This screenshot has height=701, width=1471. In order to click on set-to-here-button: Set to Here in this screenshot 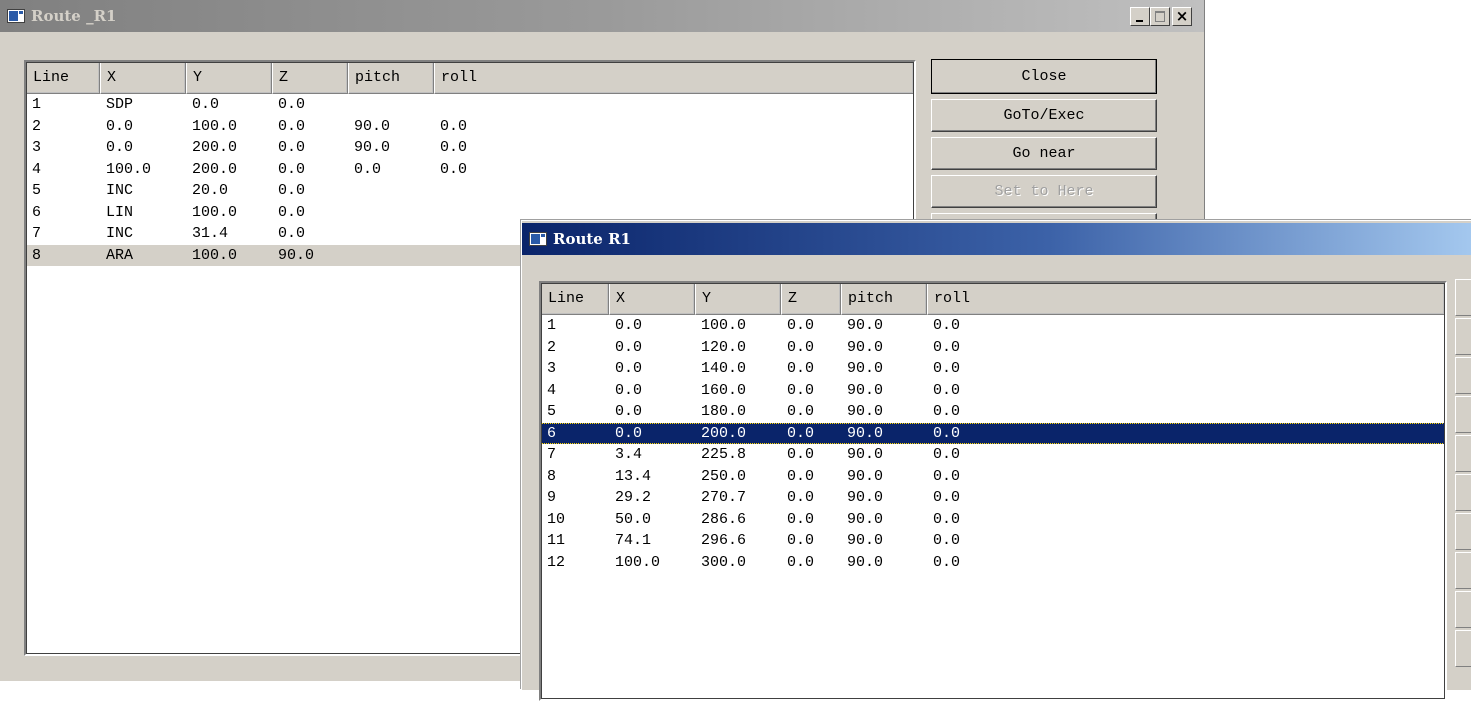, I will do `click(1044, 191)`.